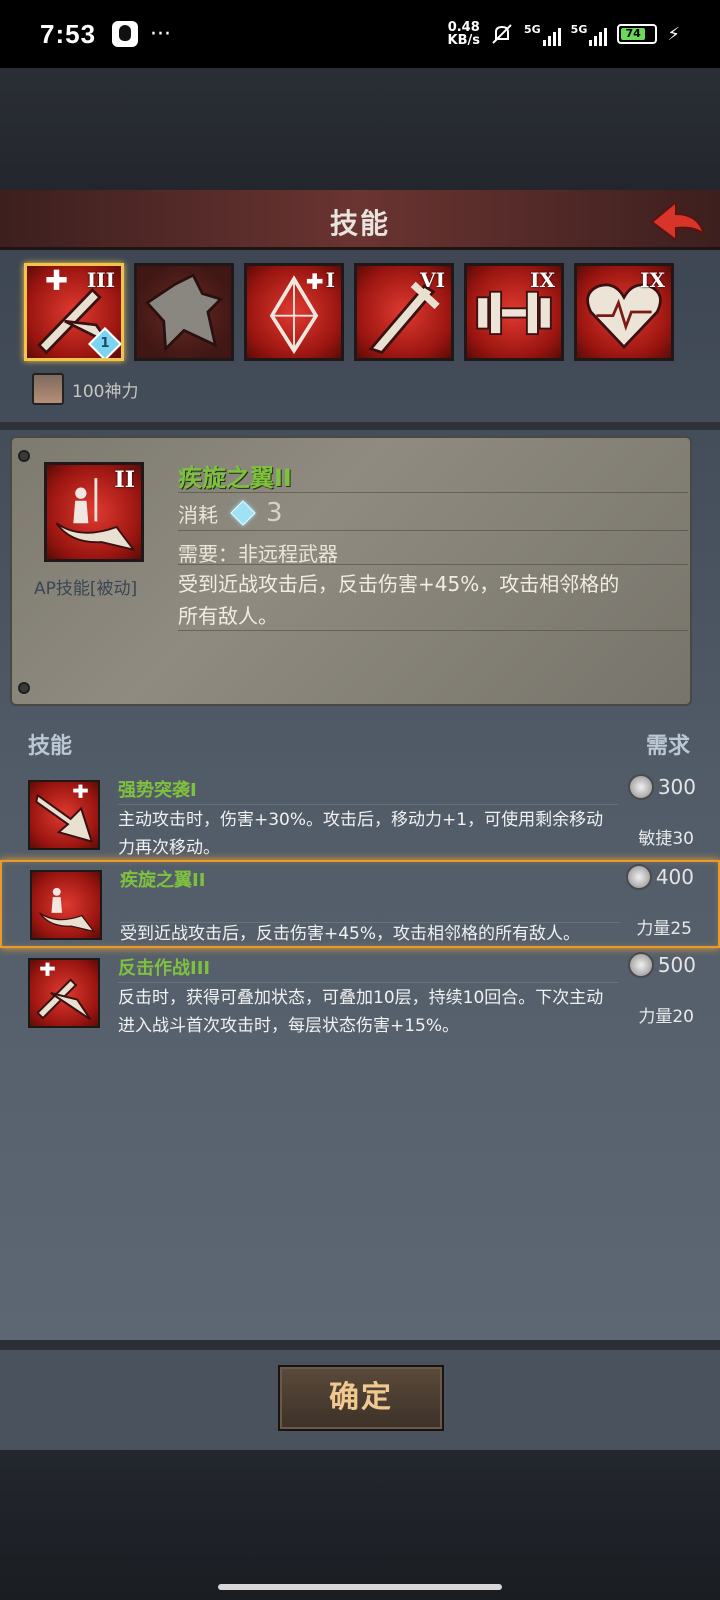 The image size is (720, 1600). Describe the element at coordinates (350, 934) in the screenshot. I see `row-skill-description: 受到近战攻击后，反击伤害+45%，攻击相邻格的所有敌人。` at that location.